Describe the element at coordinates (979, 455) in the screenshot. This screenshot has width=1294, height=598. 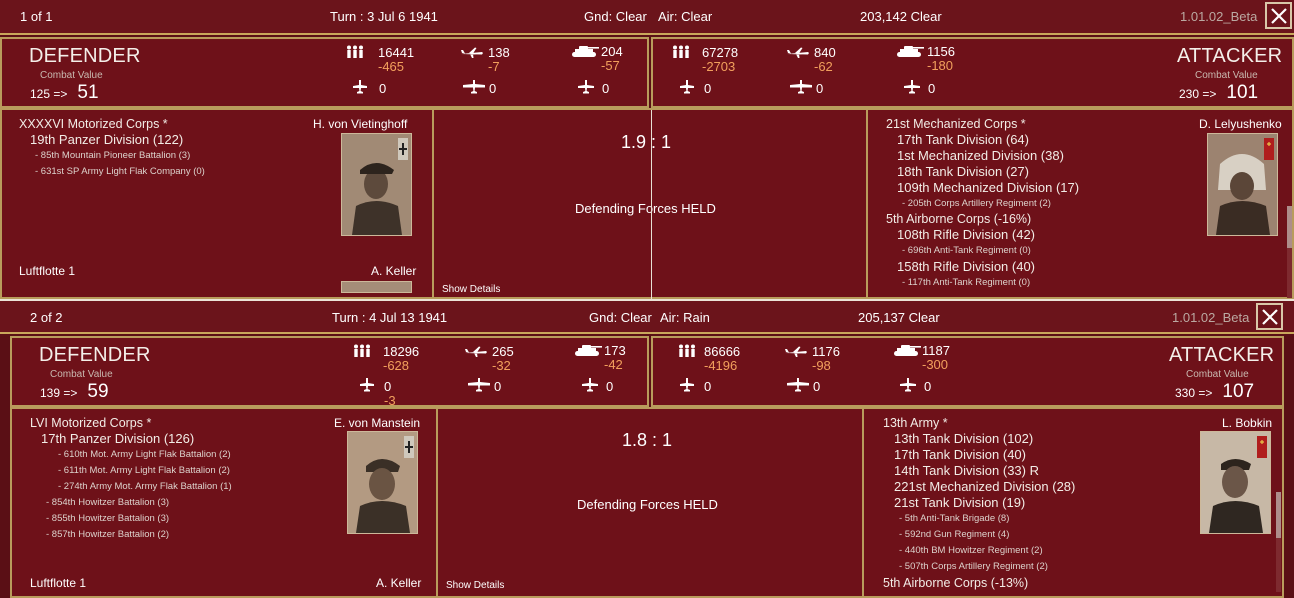
I see `unit-row: 17th Tank Division (40)` at that location.